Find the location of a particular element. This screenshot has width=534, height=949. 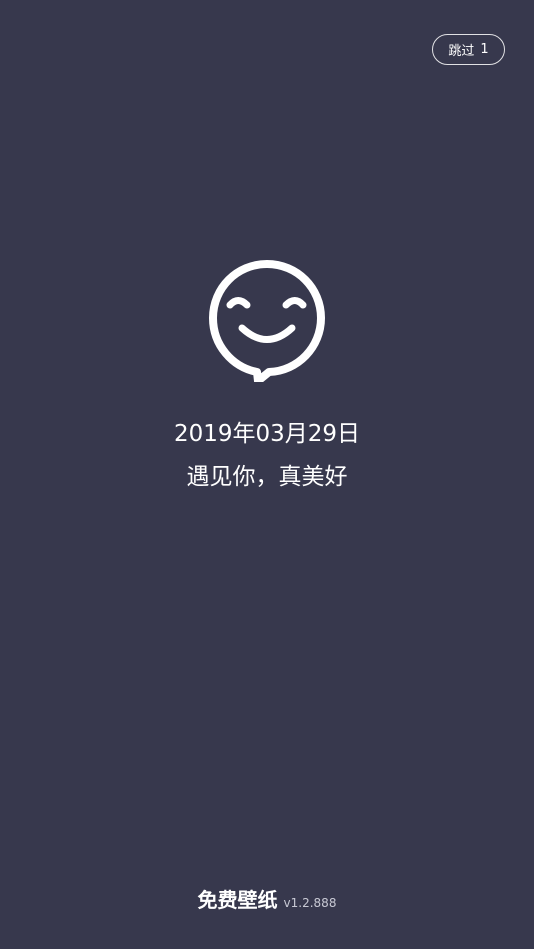

footer: 免费壁纸 v1.2.888 is located at coordinates (267, 898).